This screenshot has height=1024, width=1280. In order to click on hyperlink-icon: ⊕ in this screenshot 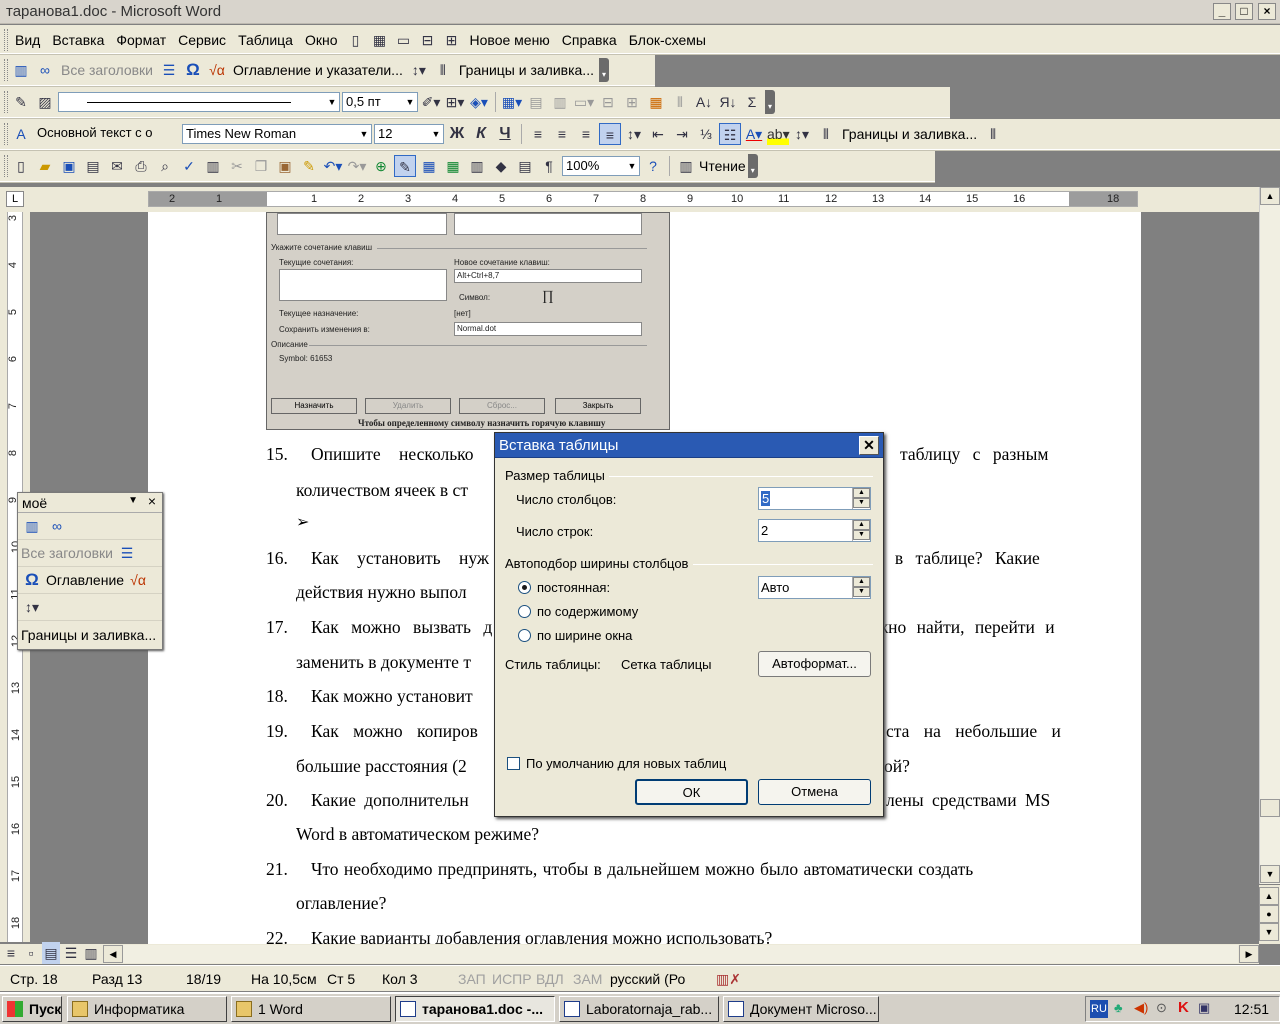, I will do `click(381, 166)`.